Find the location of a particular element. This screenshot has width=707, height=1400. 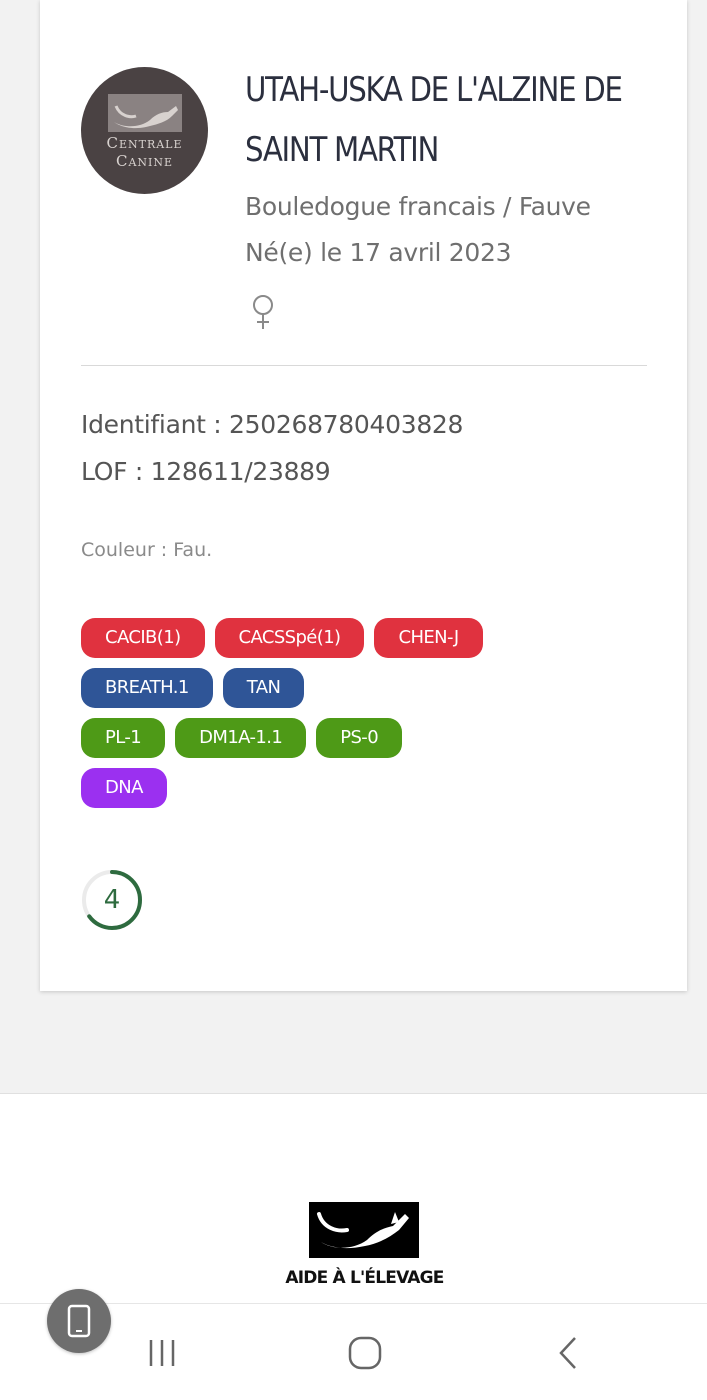

back-button is located at coordinates (570, 1352).